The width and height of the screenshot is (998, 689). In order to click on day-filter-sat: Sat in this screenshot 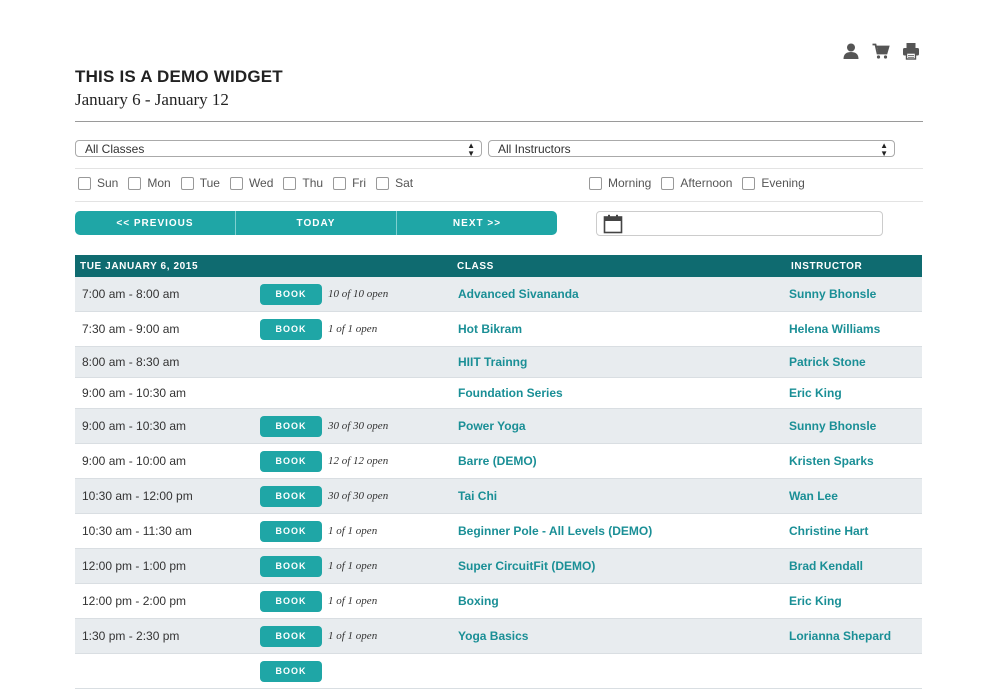, I will do `click(394, 183)`.